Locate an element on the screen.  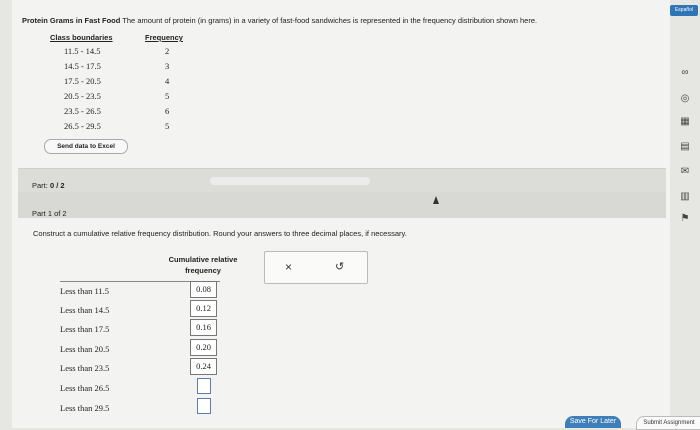
table-row: 17.5 - 20.5 4 is located at coordinates (125, 81).